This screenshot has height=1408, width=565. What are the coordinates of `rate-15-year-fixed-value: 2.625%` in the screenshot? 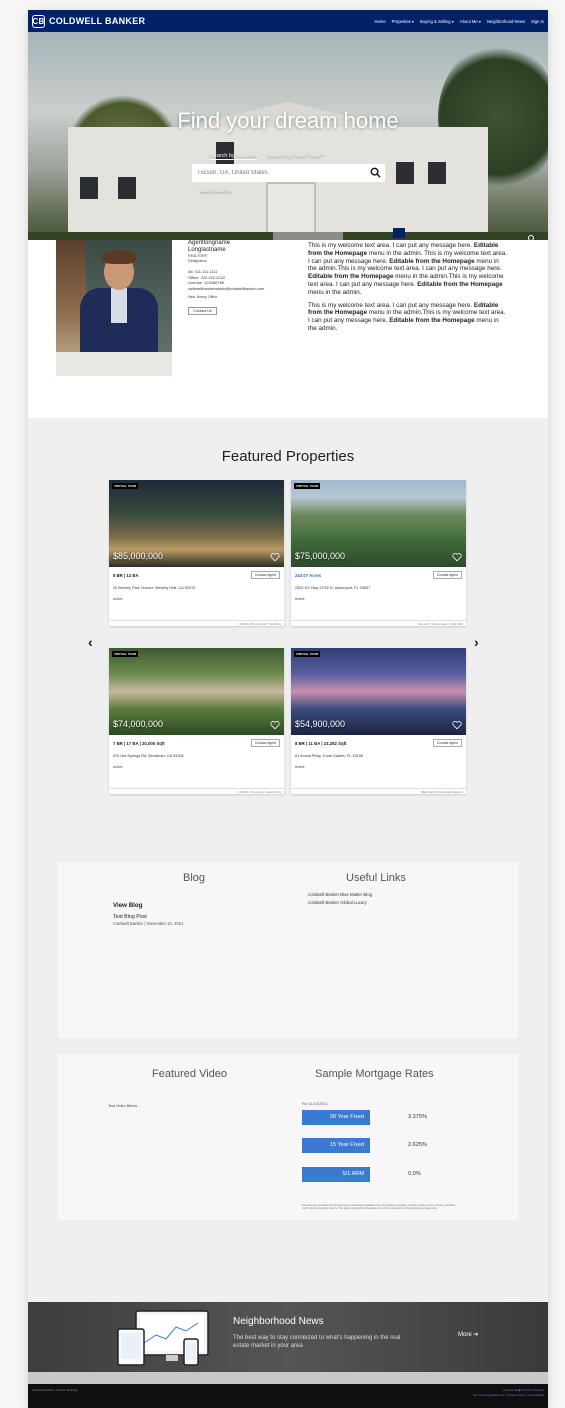 It's located at (417, 1145).